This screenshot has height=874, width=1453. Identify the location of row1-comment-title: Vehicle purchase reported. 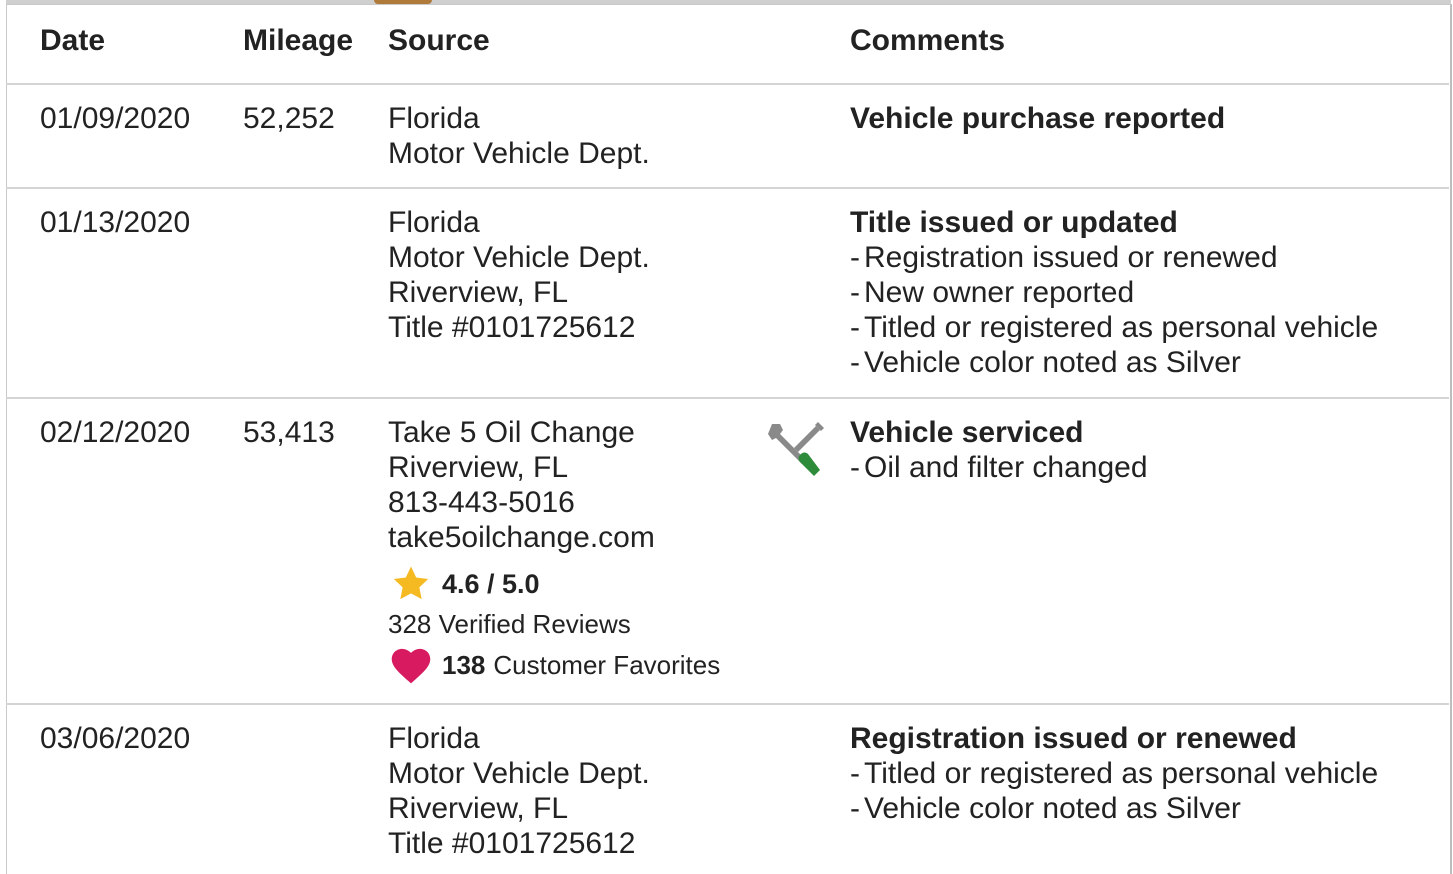
(1038, 118).